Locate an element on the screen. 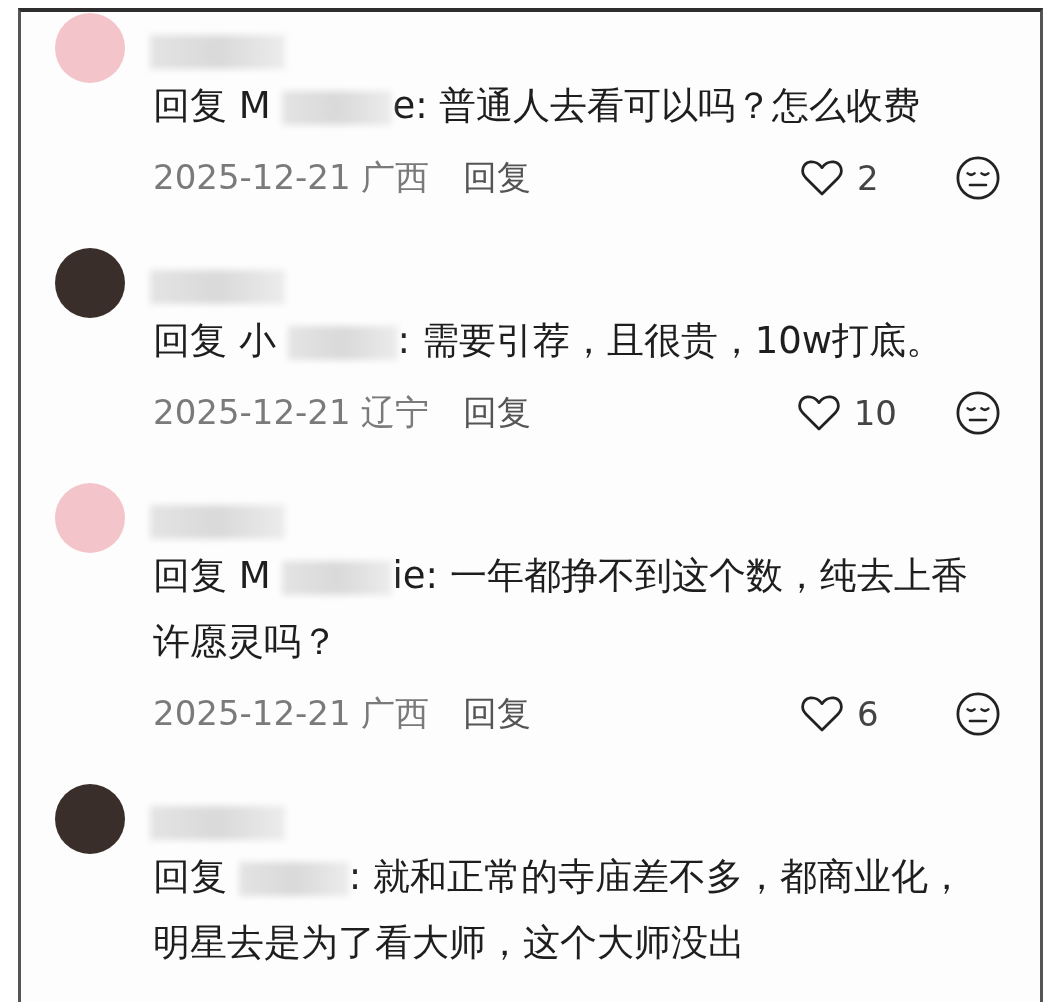  comment-text: 回复 M e: 普通人去看可以吗？怎么收费 is located at coordinates (537, 106).